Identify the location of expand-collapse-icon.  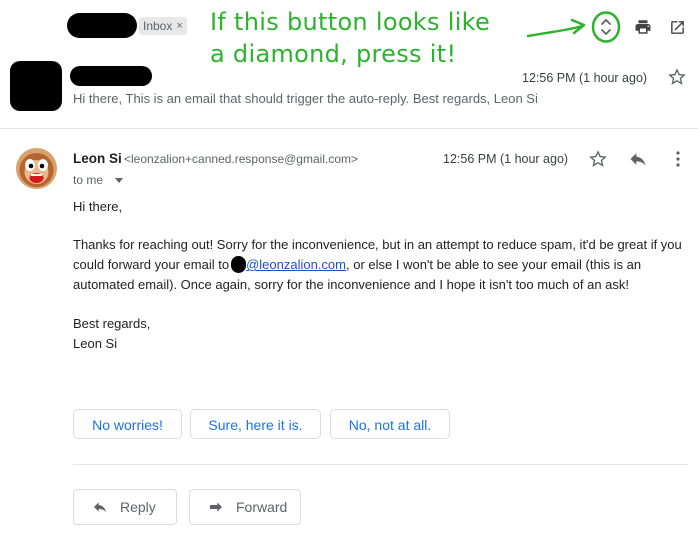
(606, 27).